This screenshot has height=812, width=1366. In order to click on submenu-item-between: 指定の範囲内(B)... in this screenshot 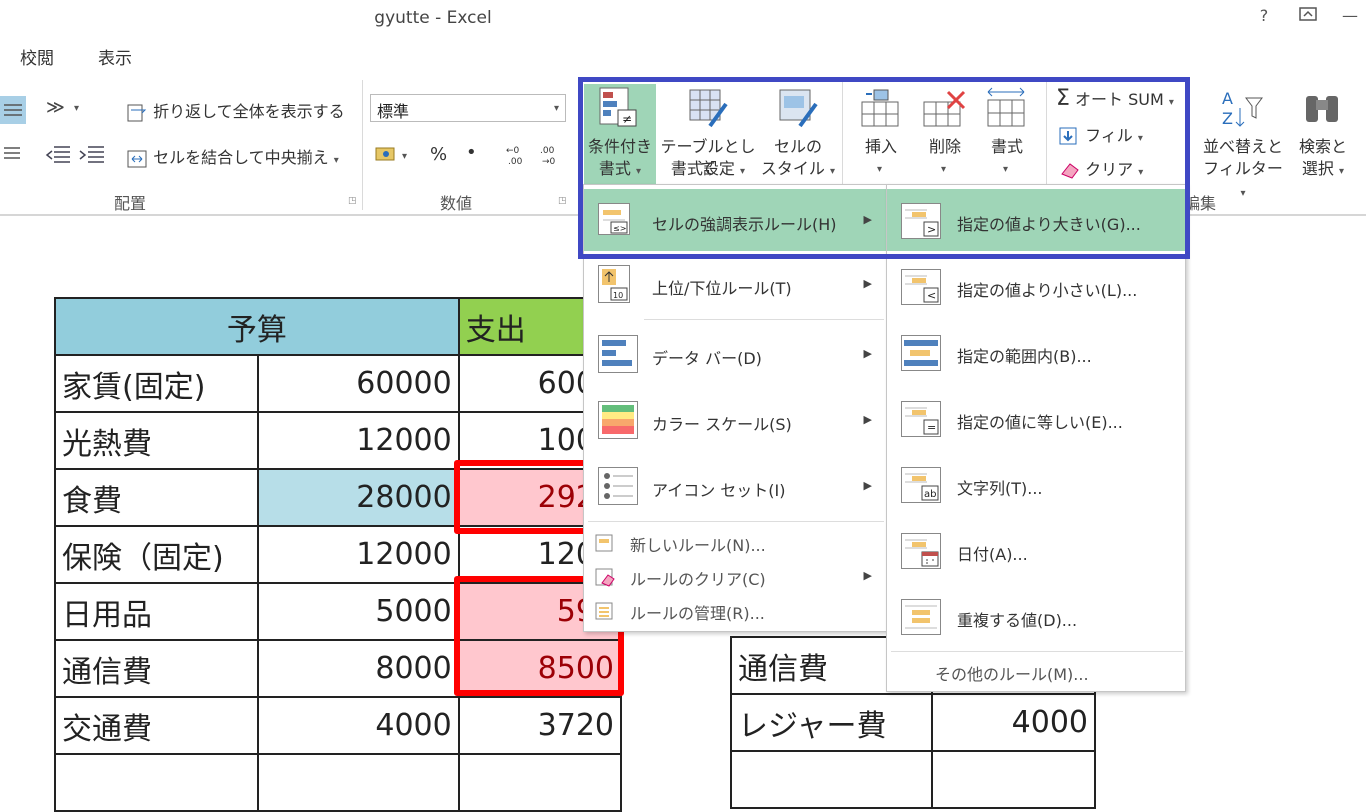, I will do `click(1036, 352)`.